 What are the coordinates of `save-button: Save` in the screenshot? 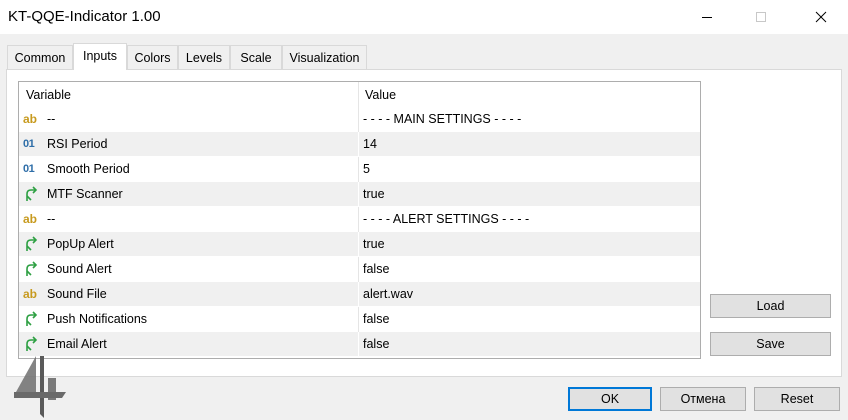 It's located at (770, 344).